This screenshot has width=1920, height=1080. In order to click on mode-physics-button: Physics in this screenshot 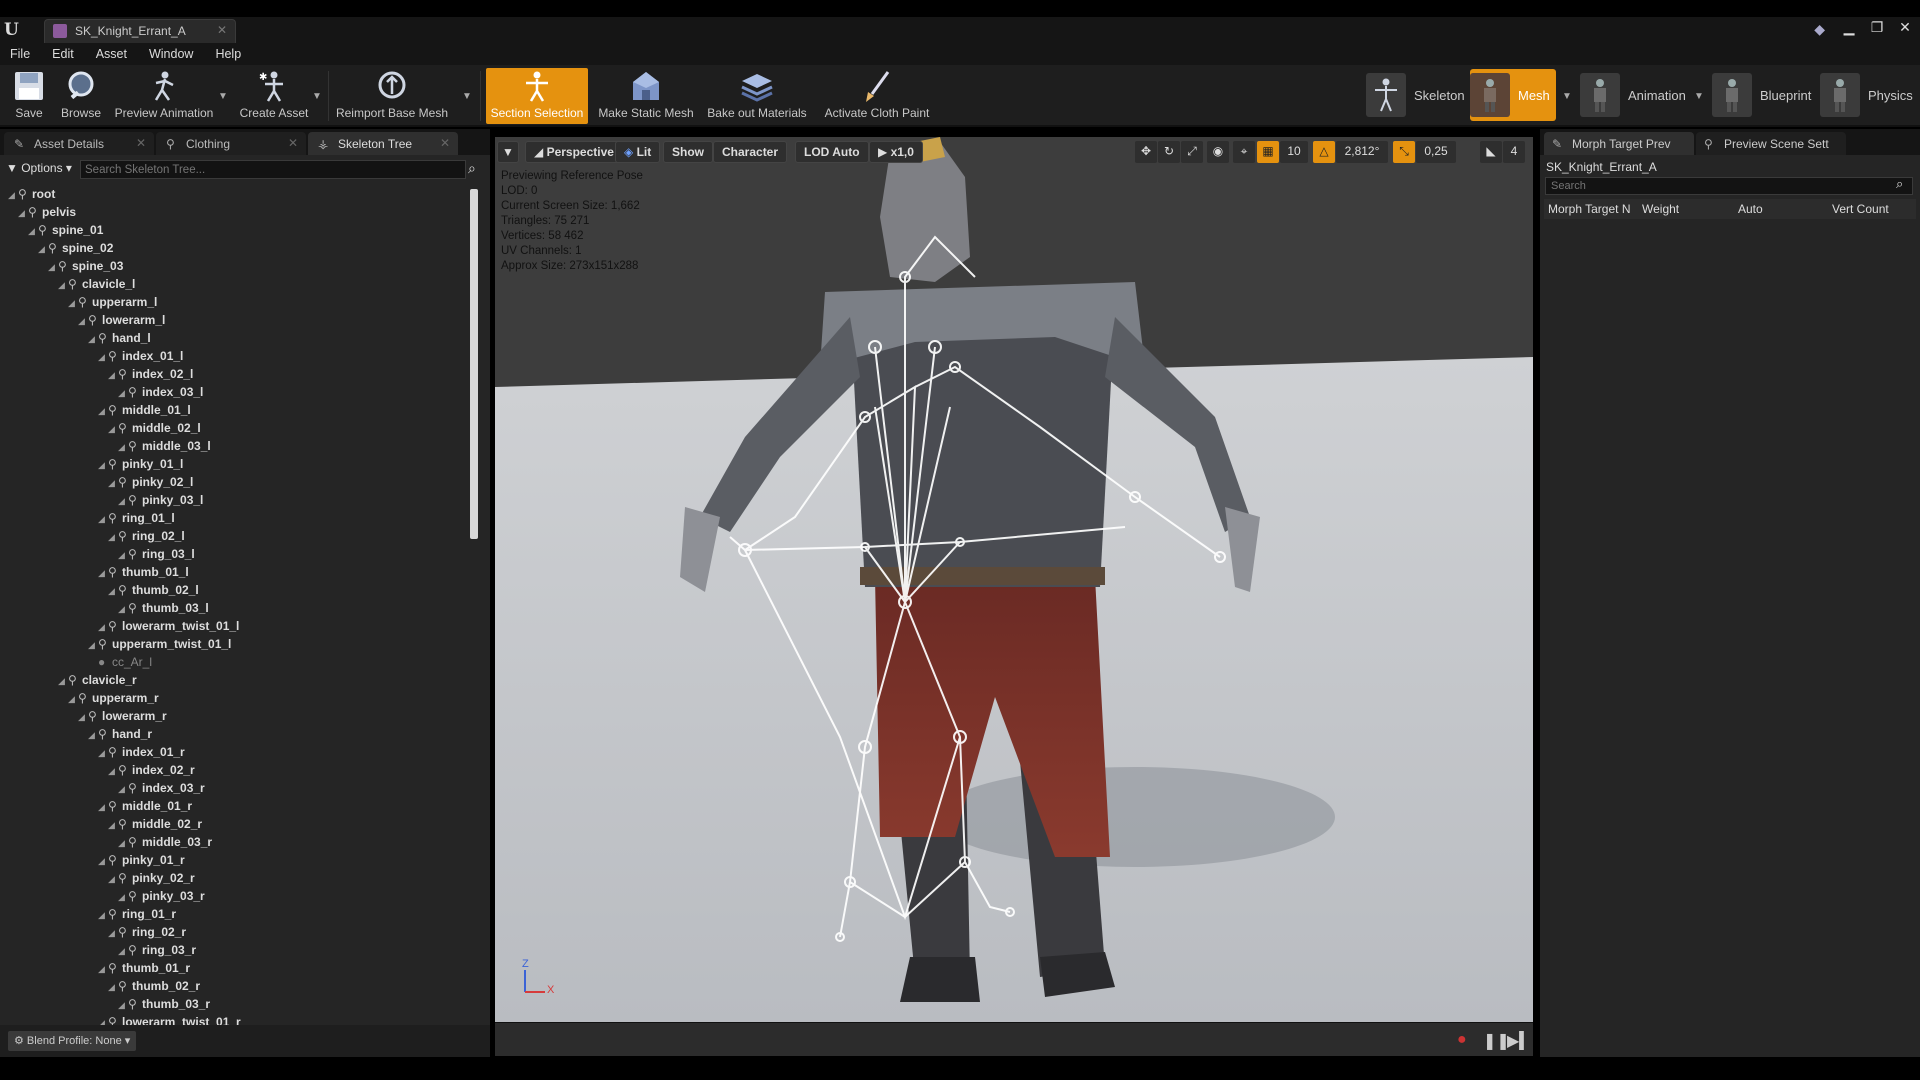, I will do `click(1870, 95)`.